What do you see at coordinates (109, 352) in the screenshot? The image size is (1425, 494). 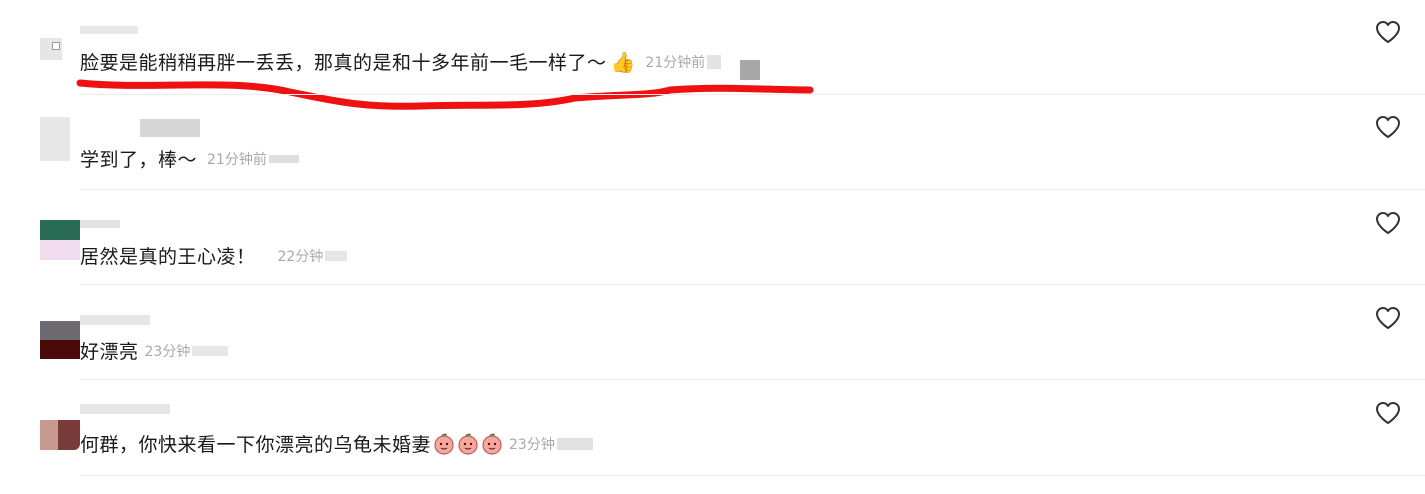 I see `comment-text: 好漂亮` at bounding box center [109, 352].